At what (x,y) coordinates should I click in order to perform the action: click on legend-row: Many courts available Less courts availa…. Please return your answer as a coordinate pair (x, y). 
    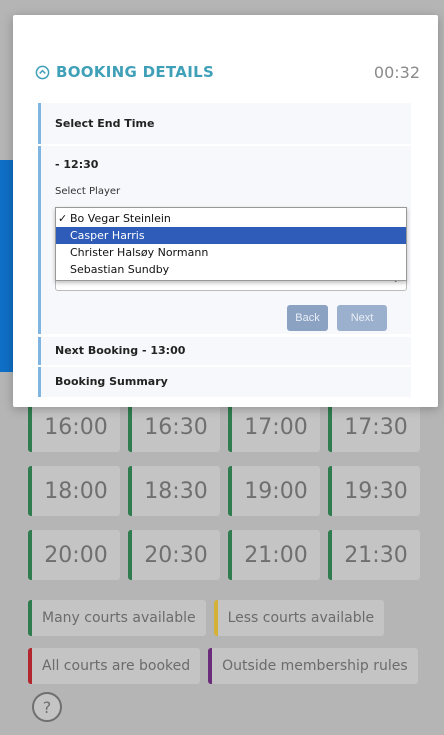
    Looking at the image, I should click on (206, 618).